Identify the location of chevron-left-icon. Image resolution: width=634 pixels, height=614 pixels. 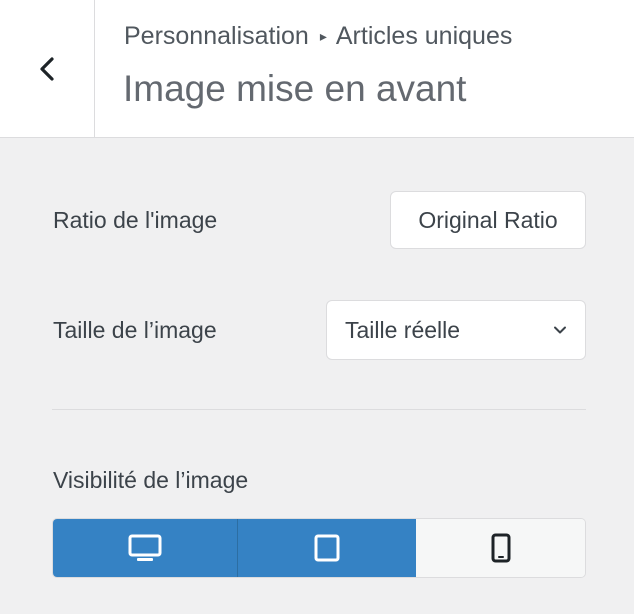
(47, 68).